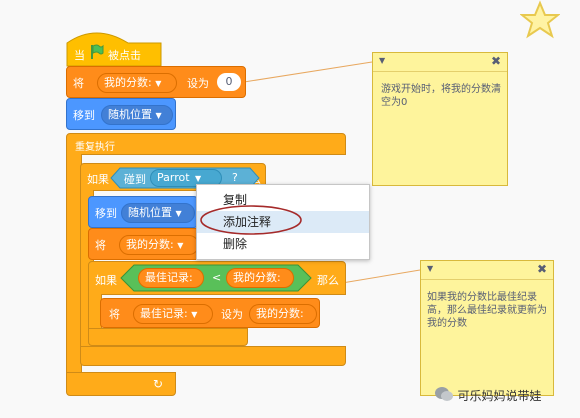 The width and height of the screenshot is (580, 418). What do you see at coordinates (124, 55) in the screenshot?
I see `hat-clicked-label: 被点击` at bounding box center [124, 55].